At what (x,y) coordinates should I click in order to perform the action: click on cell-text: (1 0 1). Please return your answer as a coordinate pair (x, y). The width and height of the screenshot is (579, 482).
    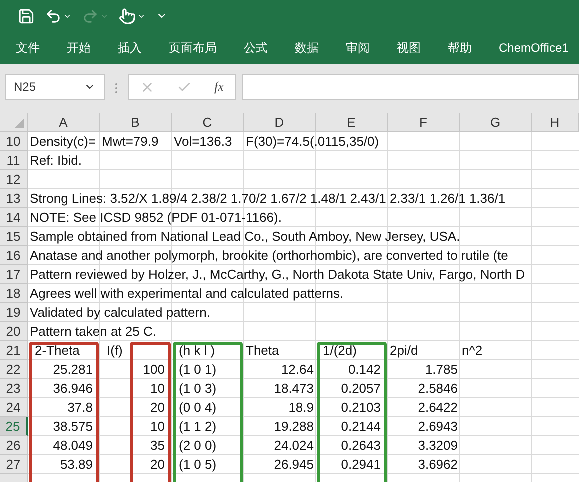
    Looking at the image, I should click on (198, 369).